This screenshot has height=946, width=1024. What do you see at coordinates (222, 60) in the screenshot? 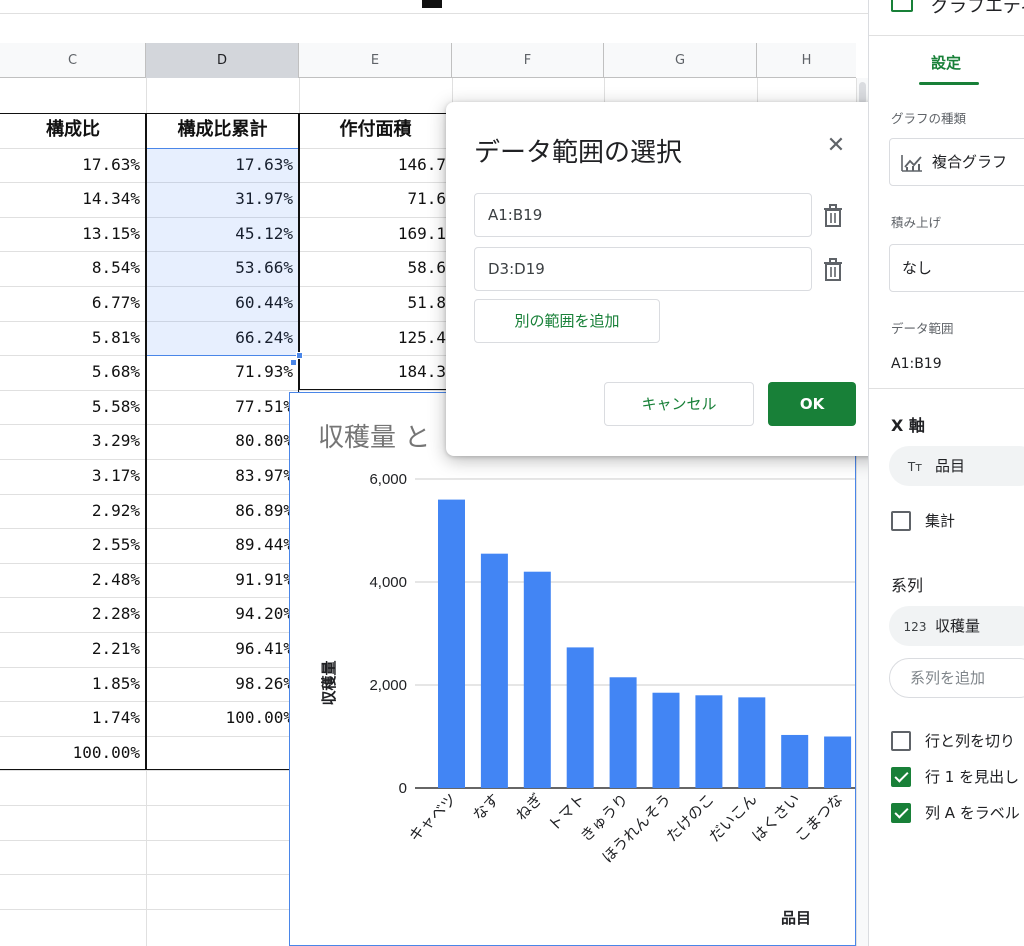
I see `column-header-d: D` at bounding box center [222, 60].